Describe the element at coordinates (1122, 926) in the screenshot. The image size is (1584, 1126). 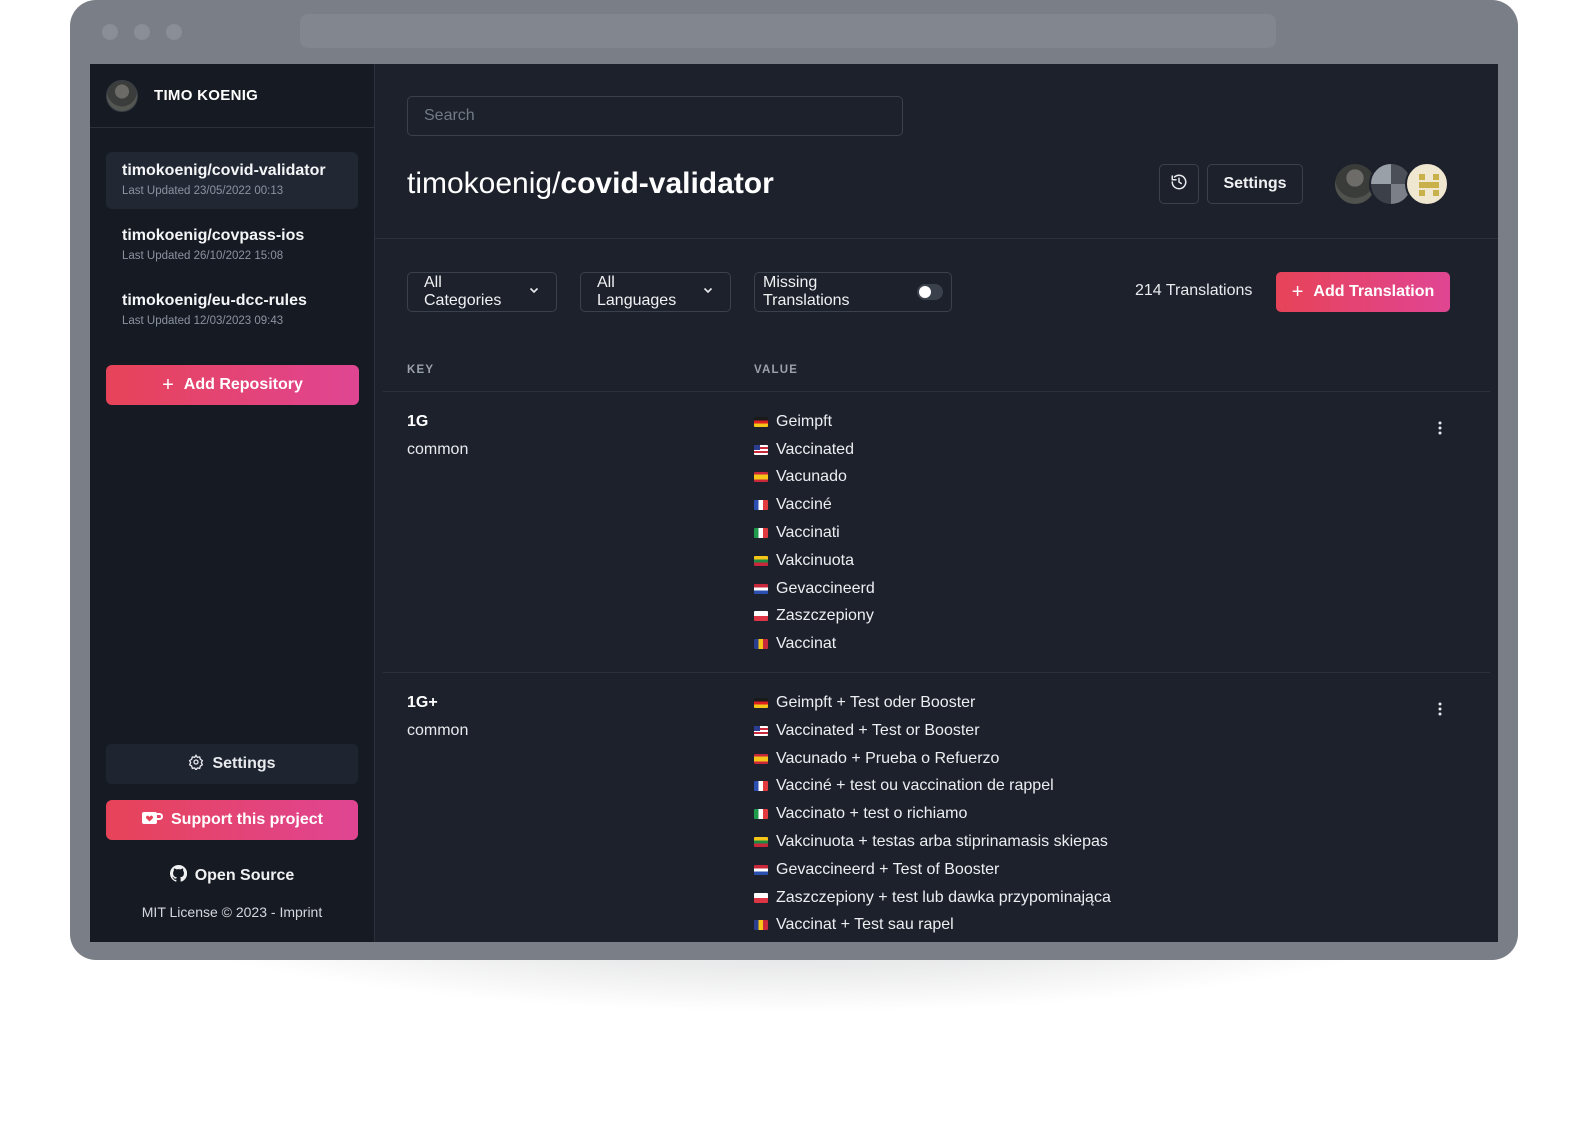
I see `translation-value: Vaccinat + Test sau rapel` at that location.